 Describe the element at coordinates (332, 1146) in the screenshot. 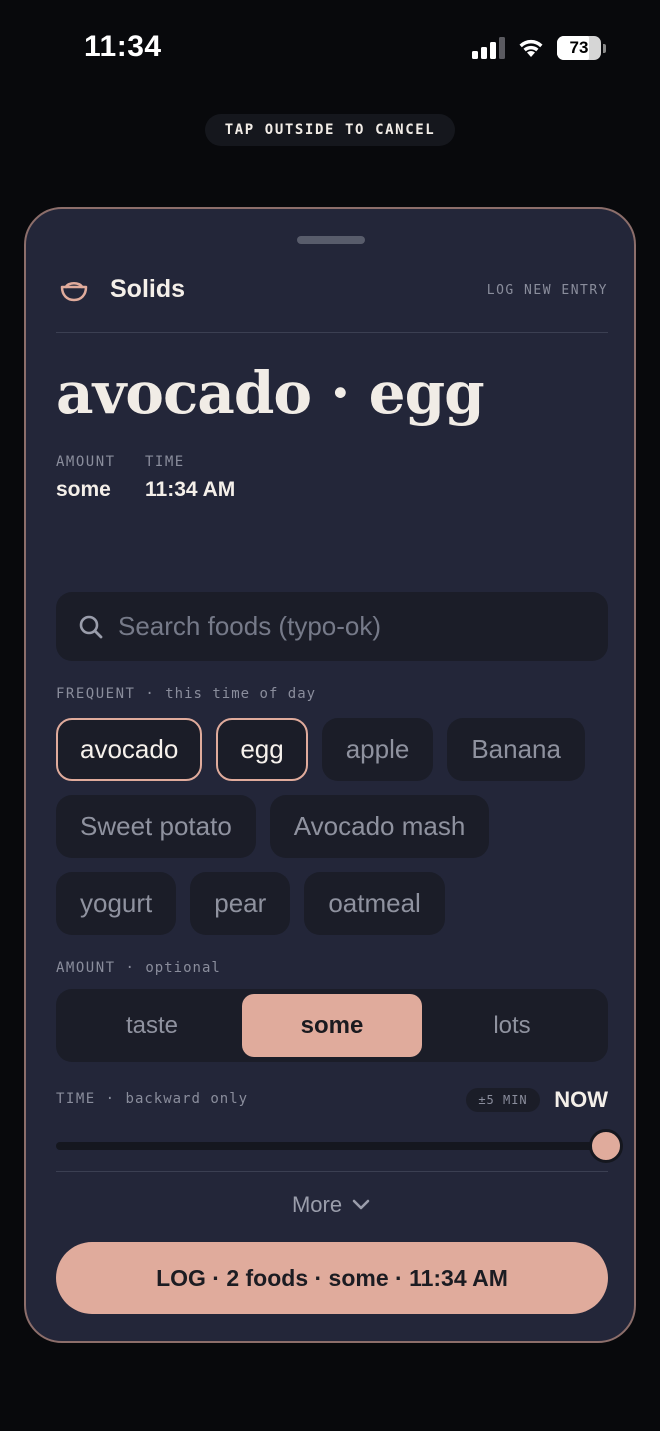

I see `time-slider-track` at that location.